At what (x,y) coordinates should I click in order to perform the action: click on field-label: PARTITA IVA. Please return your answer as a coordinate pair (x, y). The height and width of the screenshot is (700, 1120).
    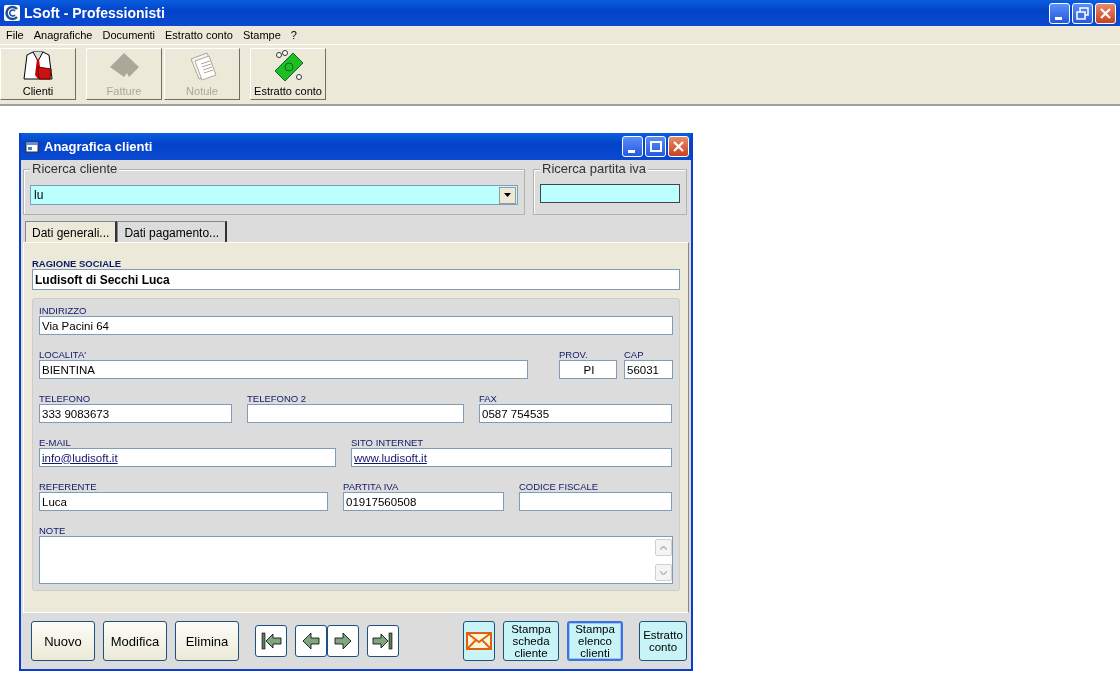
    Looking at the image, I should click on (371, 486).